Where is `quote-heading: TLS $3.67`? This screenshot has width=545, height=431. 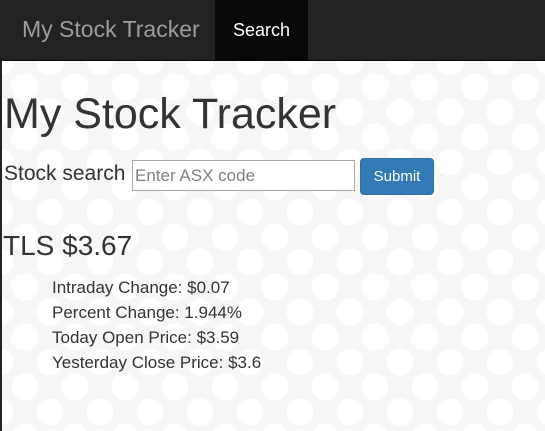 quote-heading: TLS $3.67 is located at coordinates (68, 245).